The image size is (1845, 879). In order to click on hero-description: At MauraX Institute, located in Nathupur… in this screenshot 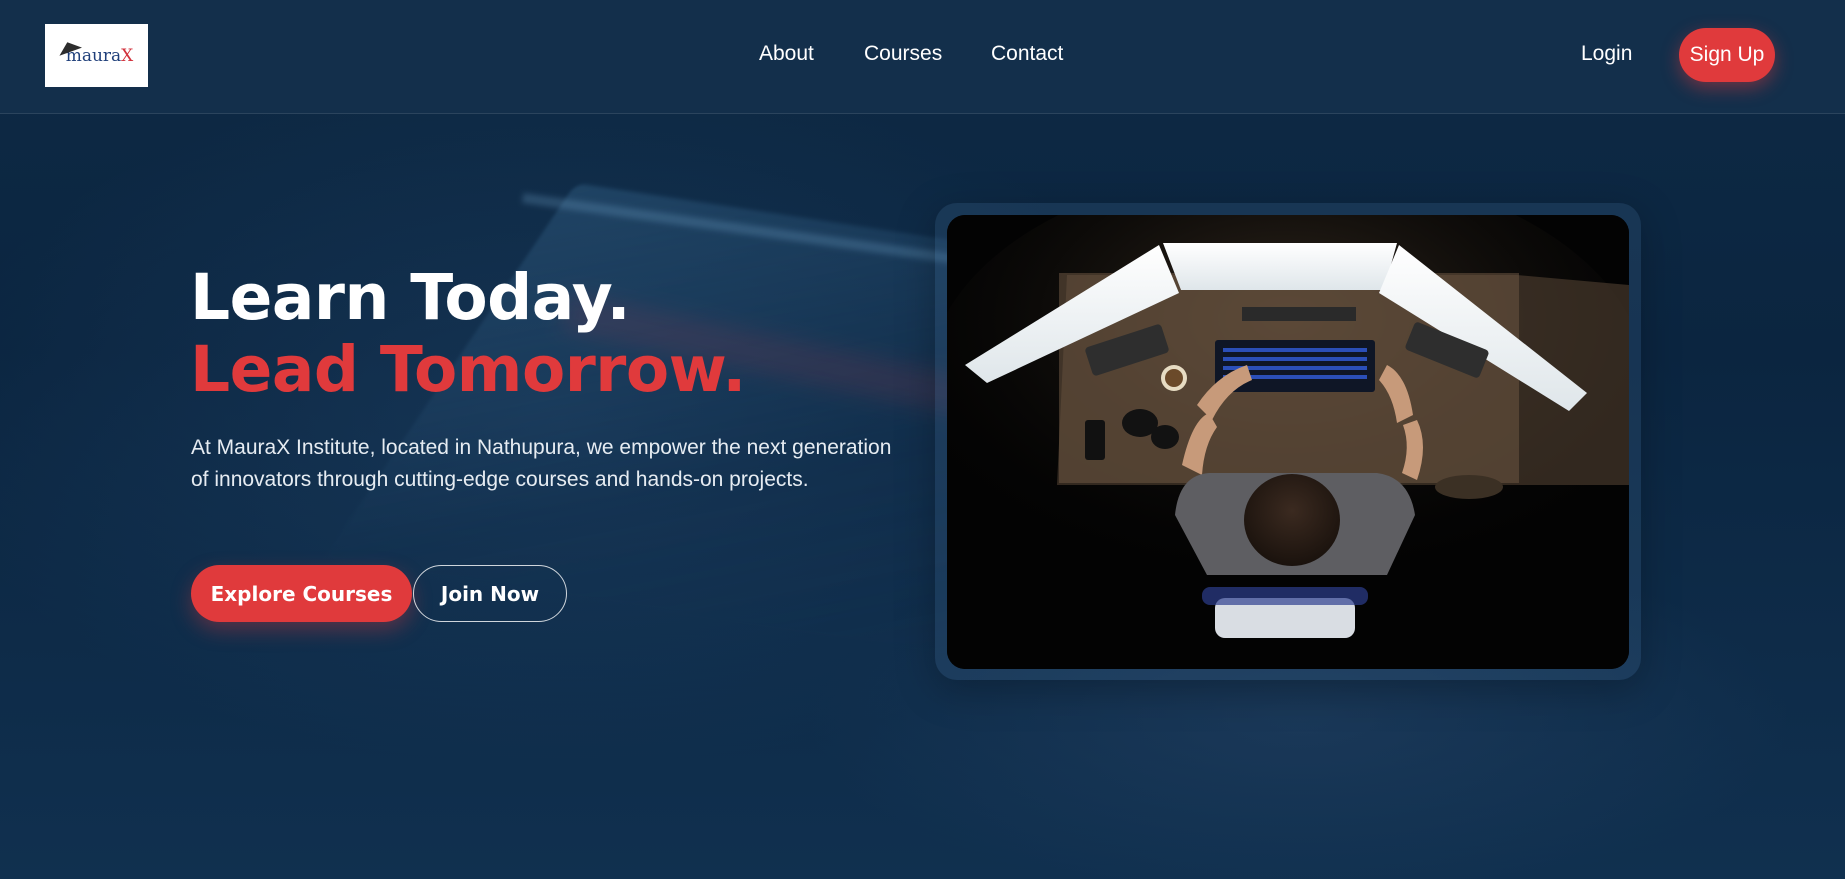, I will do `click(541, 463)`.